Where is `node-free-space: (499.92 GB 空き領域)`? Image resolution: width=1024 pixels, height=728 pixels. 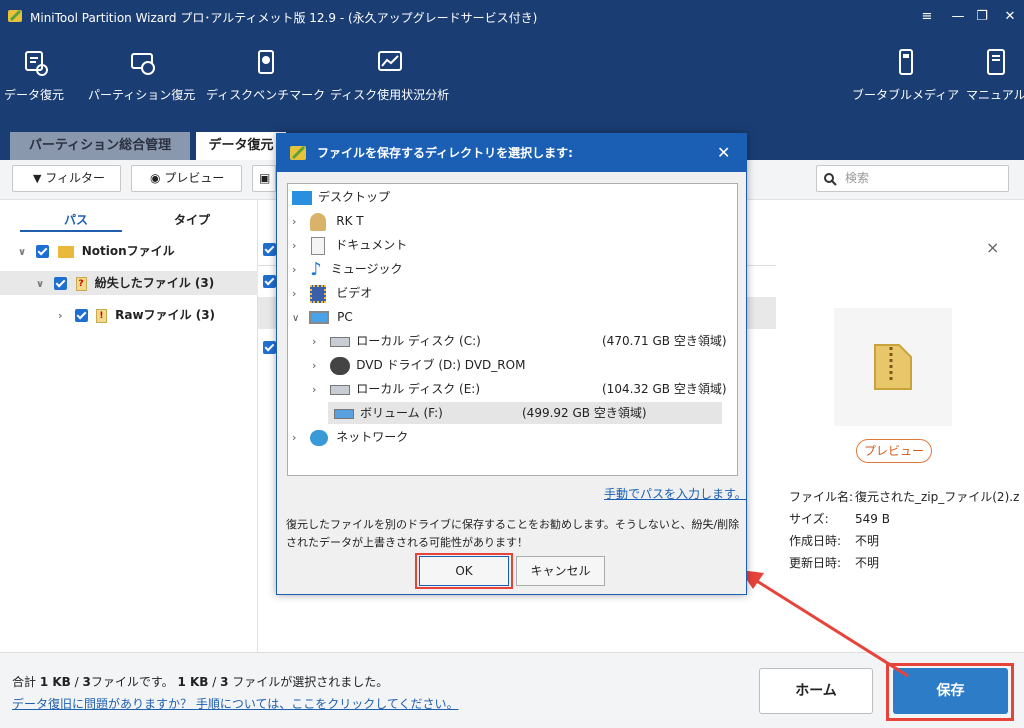 node-free-space: (499.92 GB 空き領域) is located at coordinates (584, 413).